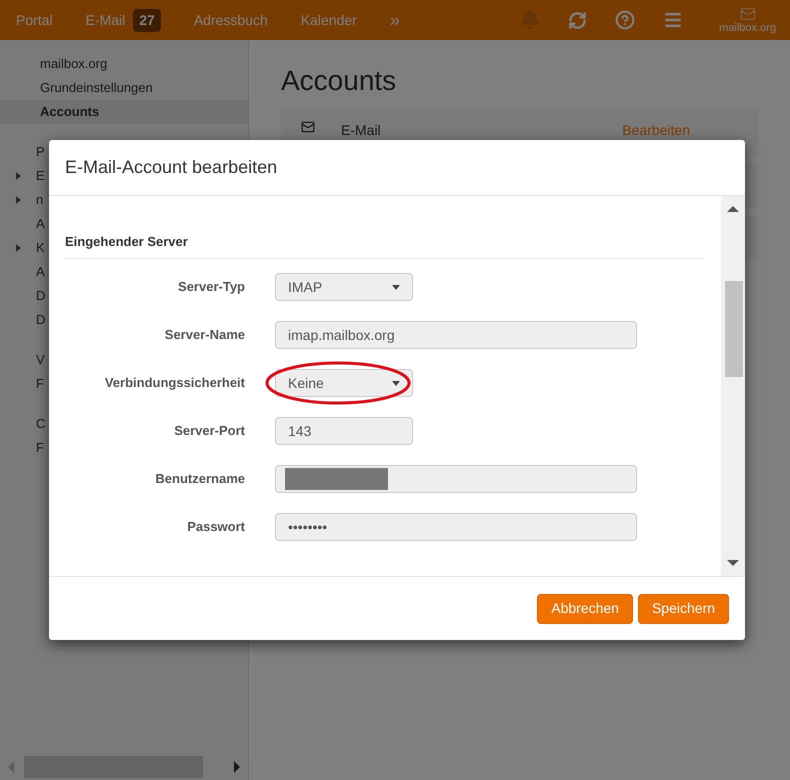  Describe the element at coordinates (339, 81) in the screenshot. I see `page-title: Accounts` at that location.